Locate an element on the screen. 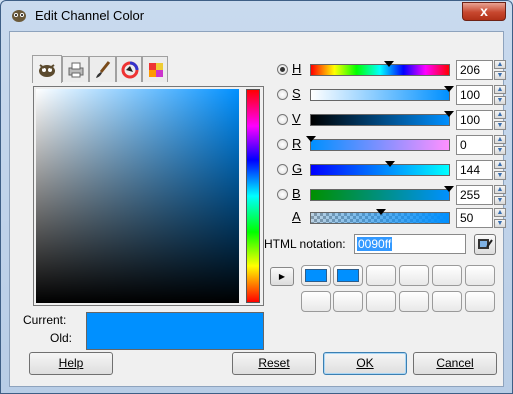  spin-buttons-r: ▲ ▼ is located at coordinates (500, 145).